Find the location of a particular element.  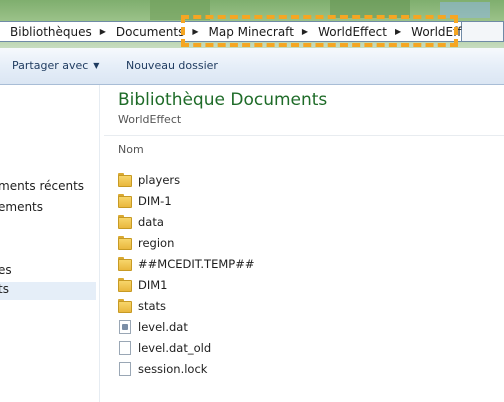

breadcrumb-item: WorldEffect ▶ is located at coordinates (354, 32).